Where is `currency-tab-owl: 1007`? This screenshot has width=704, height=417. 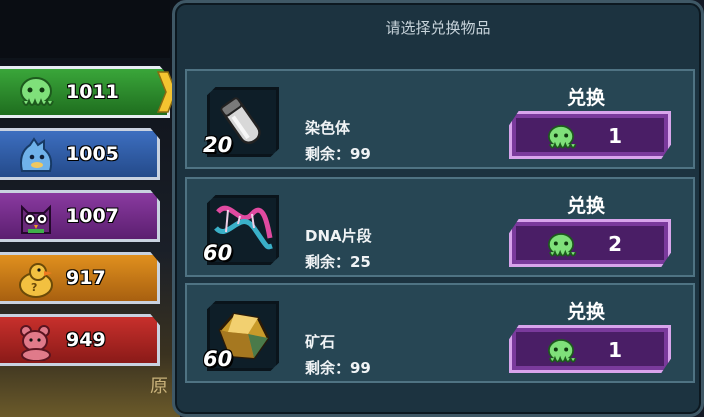 currency-tab-owl: 1007 is located at coordinates (80, 216).